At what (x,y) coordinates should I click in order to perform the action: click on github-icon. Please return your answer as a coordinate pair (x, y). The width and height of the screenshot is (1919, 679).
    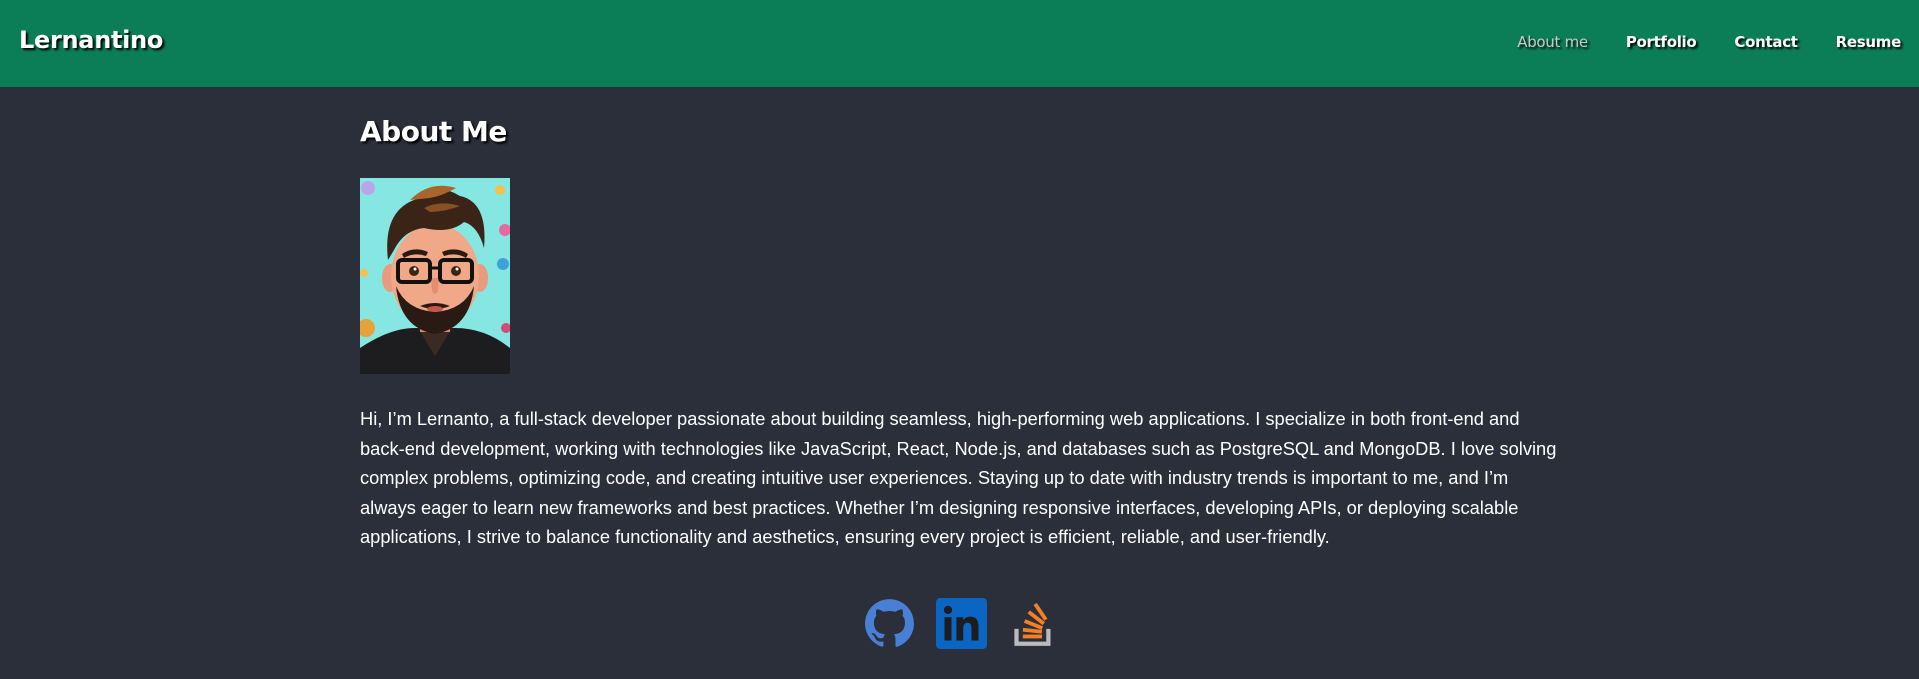
    Looking at the image, I should click on (889, 623).